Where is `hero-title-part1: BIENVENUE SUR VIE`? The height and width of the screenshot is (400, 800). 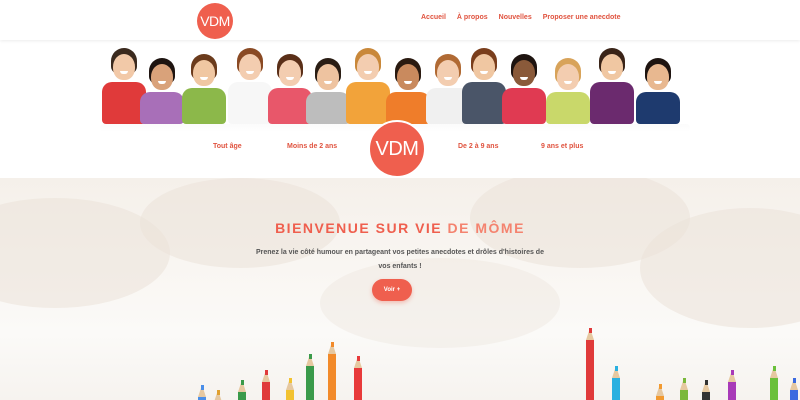 hero-title-part1: BIENVENUE SUR VIE is located at coordinates (361, 228).